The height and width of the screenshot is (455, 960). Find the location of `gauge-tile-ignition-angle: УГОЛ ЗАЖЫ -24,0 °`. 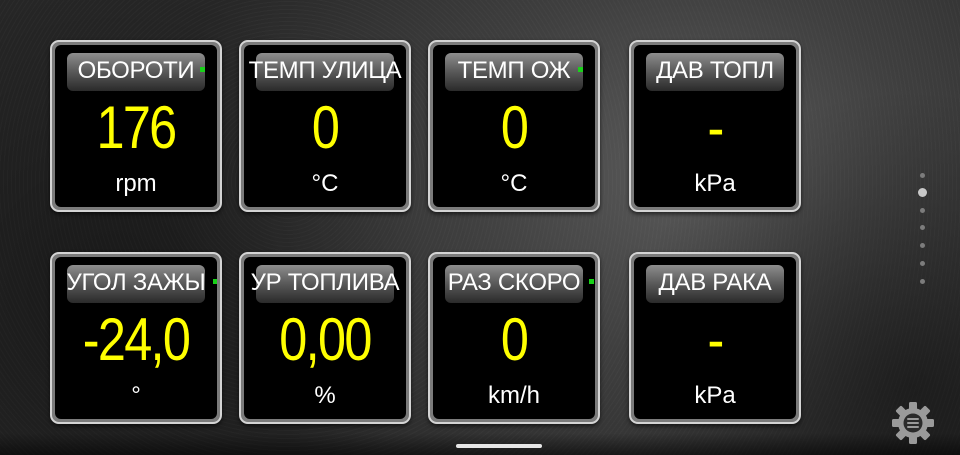

gauge-tile-ignition-angle: УГОЛ ЗАЖЫ -24,0 ° is located at coordinates (136, 338).